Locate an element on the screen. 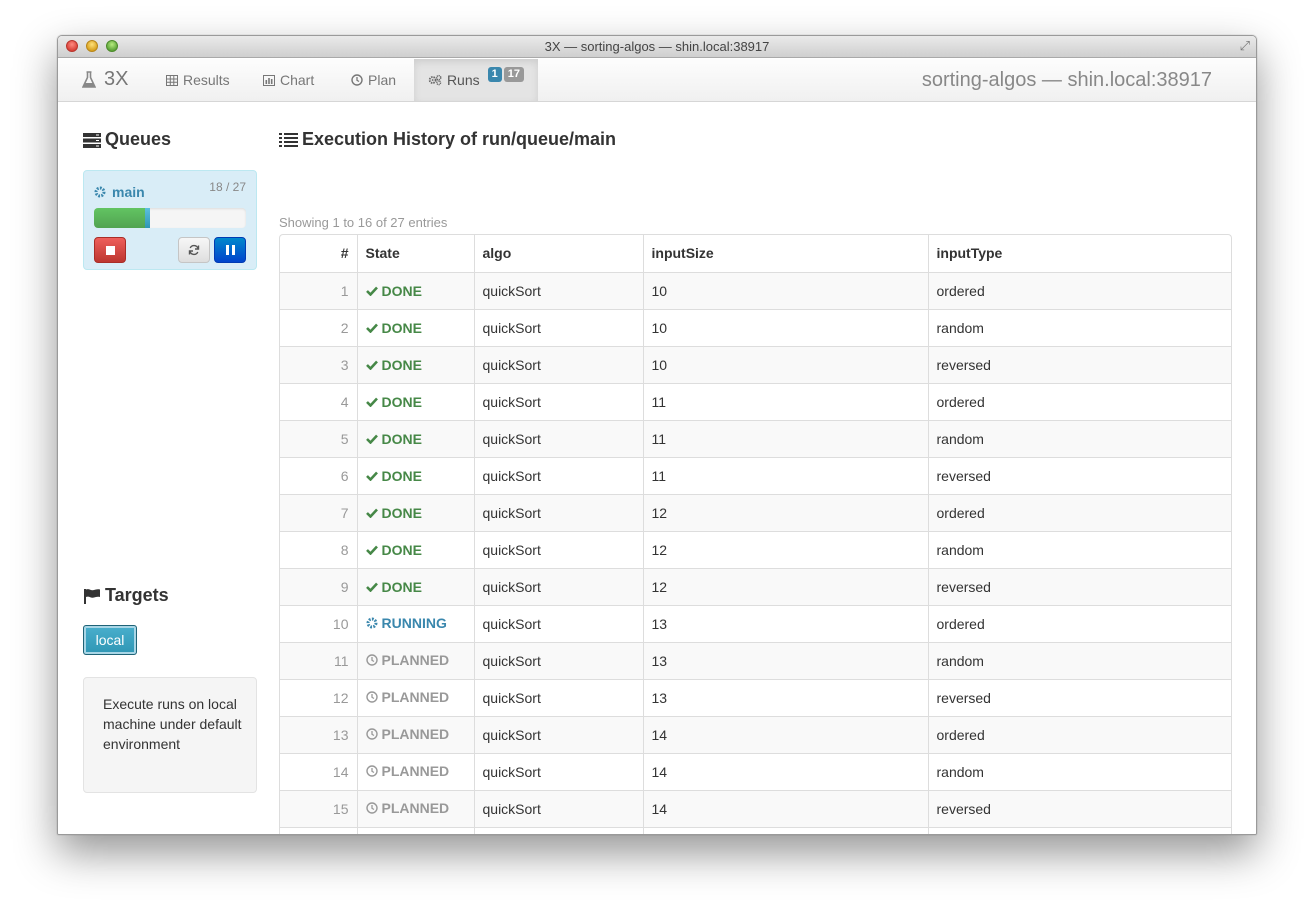  pause-icon is located at coordinates (230, 250).